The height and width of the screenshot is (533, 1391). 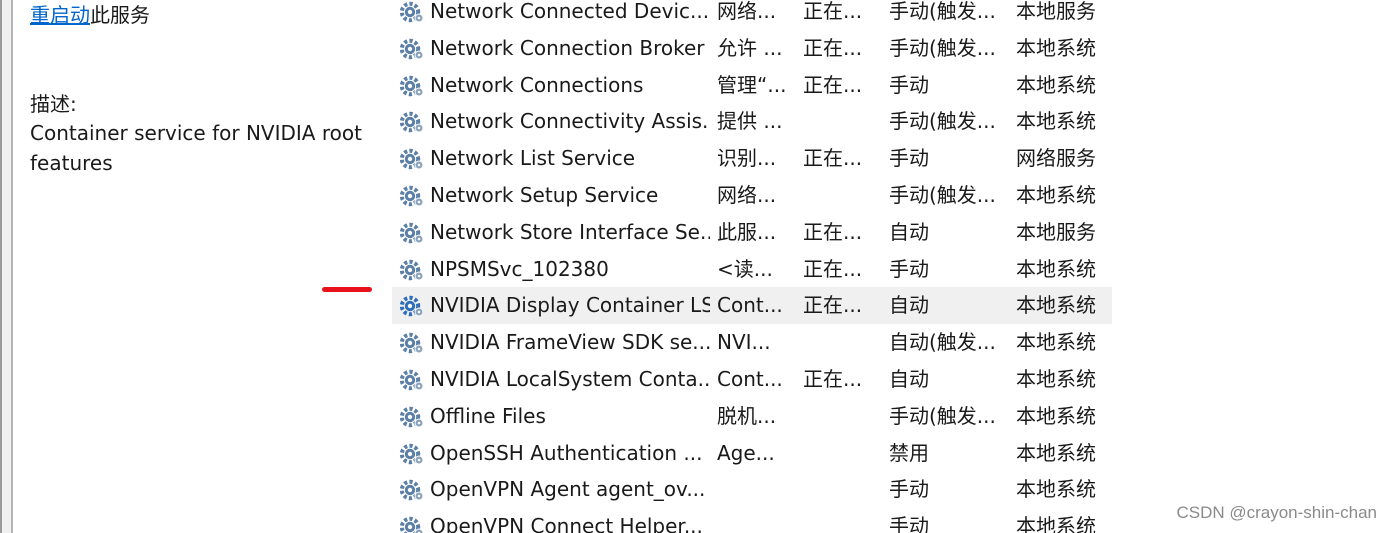 What do you see at coordinates (752, 520) in the screenshot?
I see `service-row: OpenVPN Connect Helper... 手动 本地系统` at bounding box center [752, 520].